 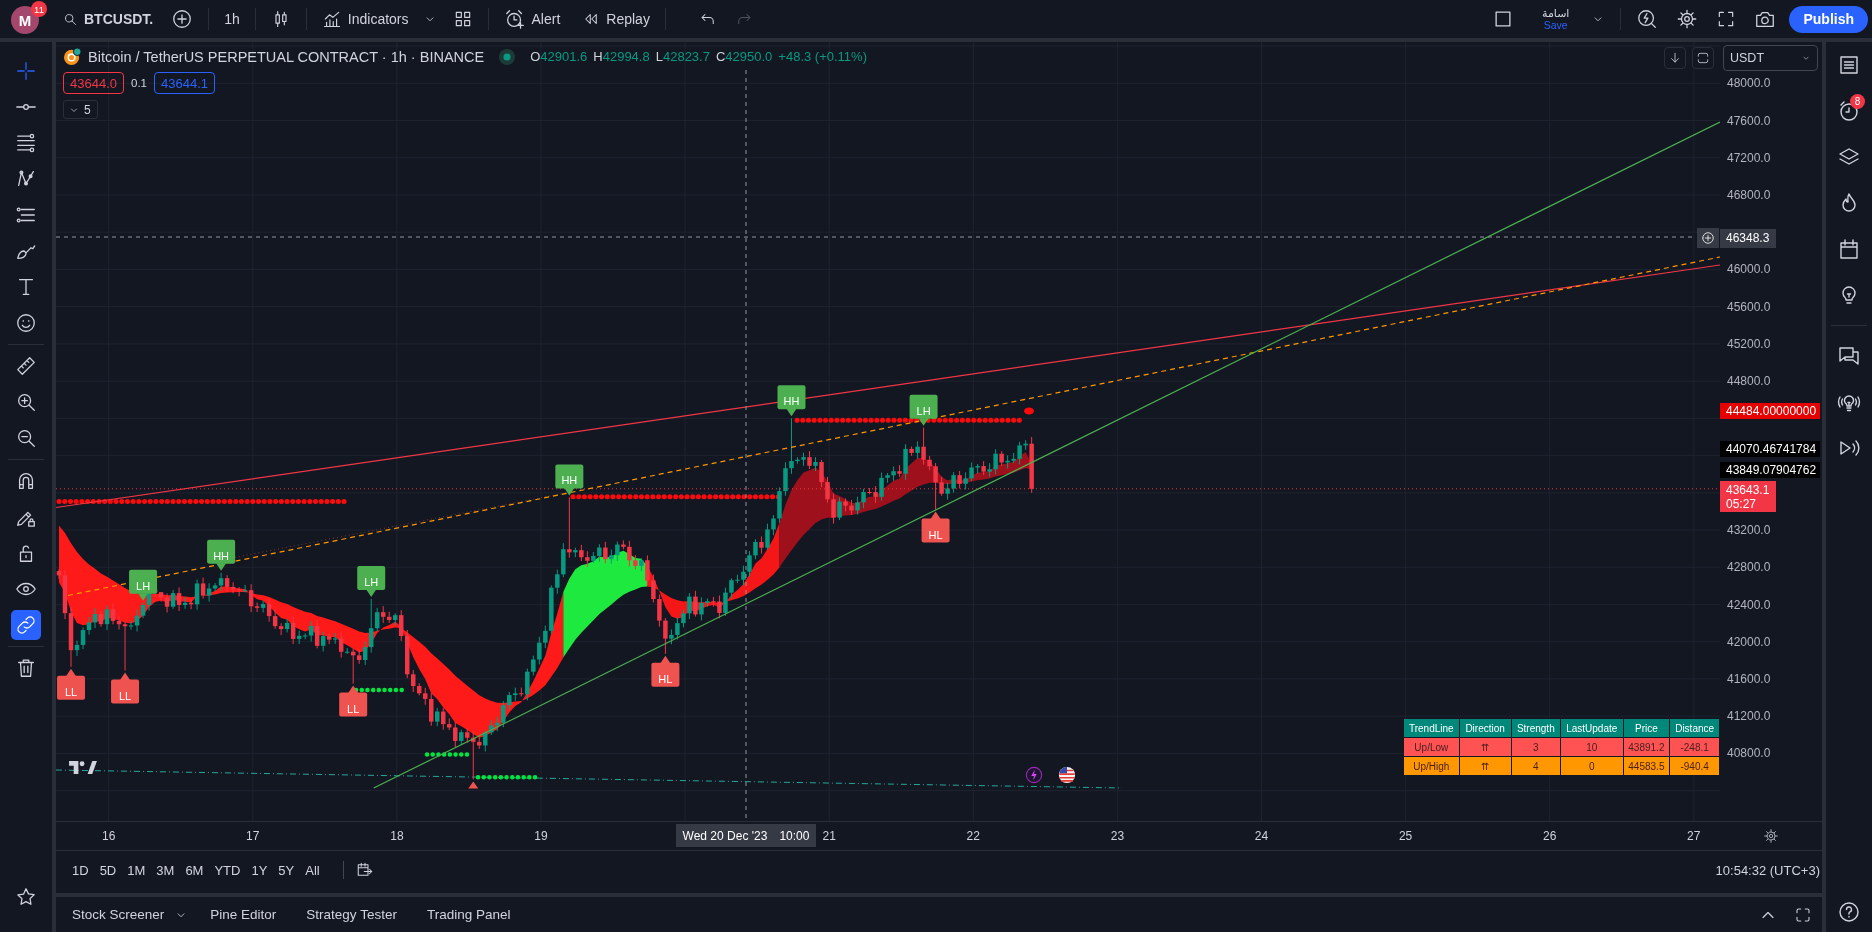 I want to click on price-change: +48.3 (+0.11%), so click(x=822, y=56).